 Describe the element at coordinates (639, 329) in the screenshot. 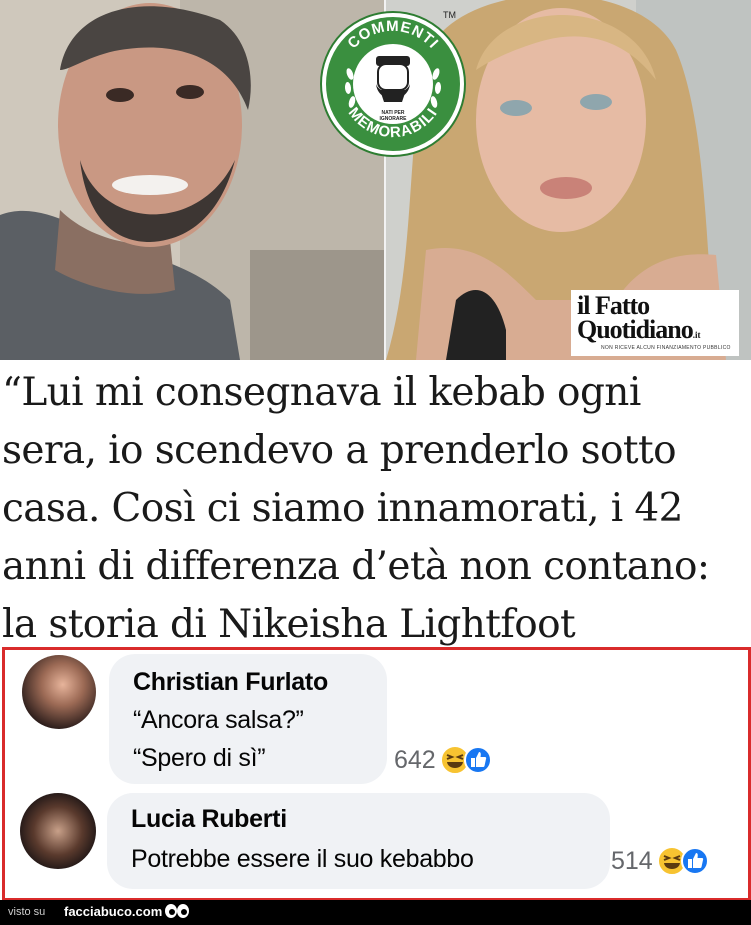

I see `logo-line-2: Quotidiano.it` at that location.